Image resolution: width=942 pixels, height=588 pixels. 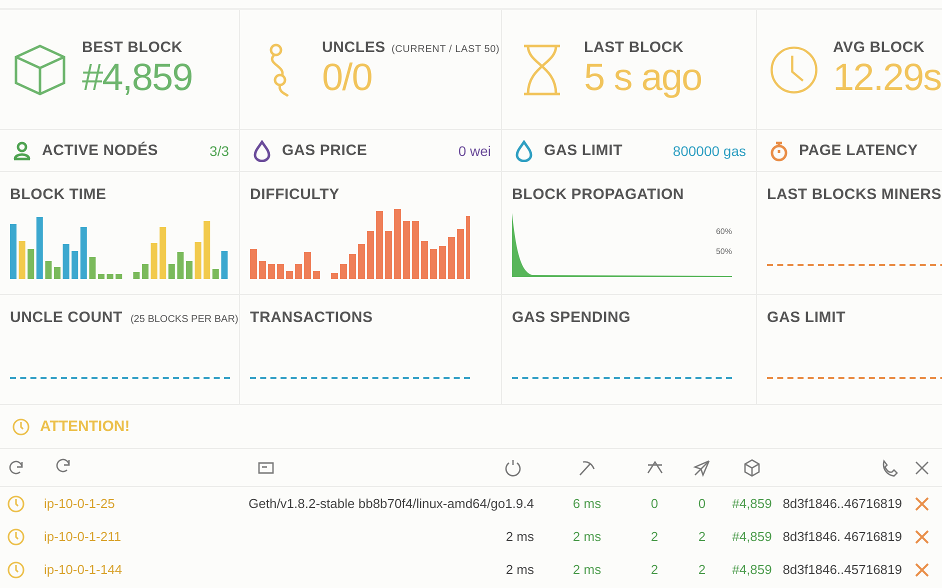 I want to click on chart-title: BLOCK PROPAGATION, so click(x=598, y=194).